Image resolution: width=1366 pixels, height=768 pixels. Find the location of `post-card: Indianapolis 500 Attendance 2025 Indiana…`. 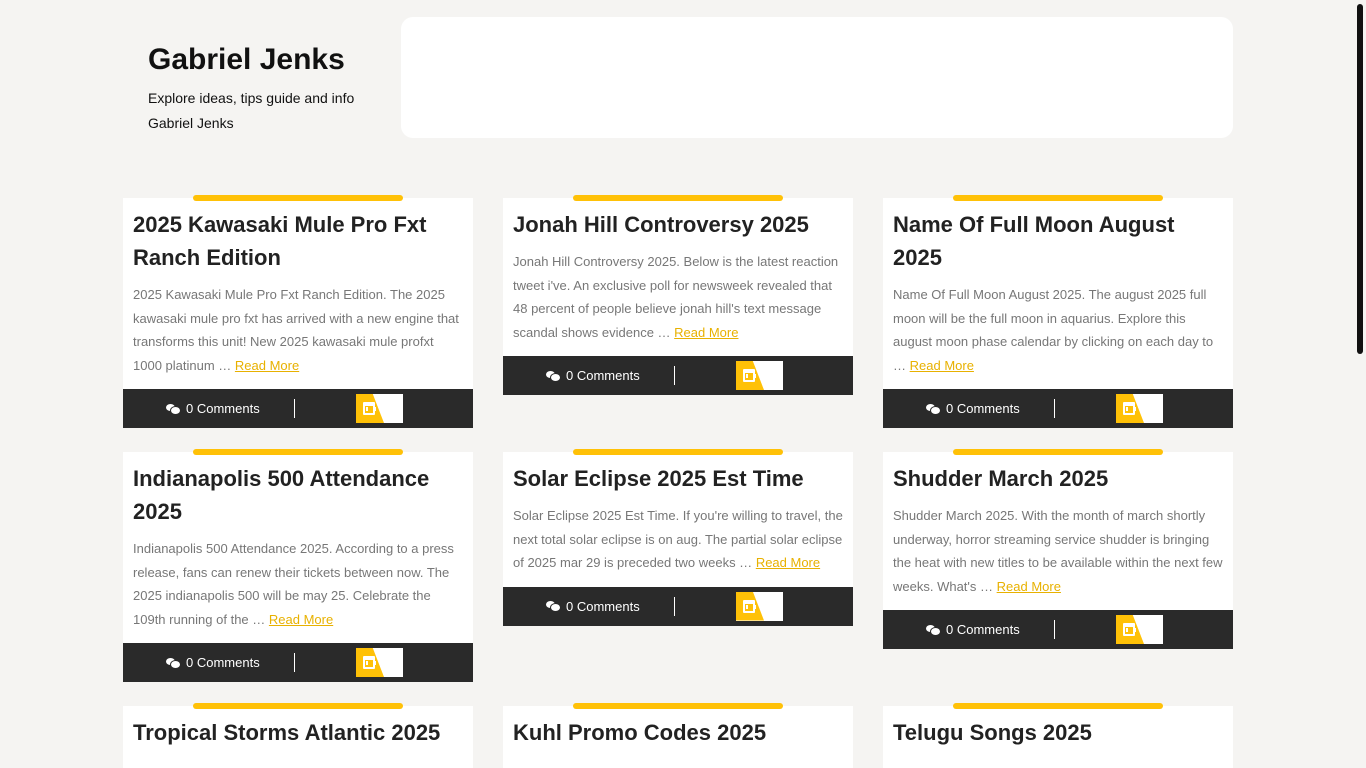

post-card: Indianapolis 500 Attendance 2025 Indiana… is located at coordinates (298, 565).